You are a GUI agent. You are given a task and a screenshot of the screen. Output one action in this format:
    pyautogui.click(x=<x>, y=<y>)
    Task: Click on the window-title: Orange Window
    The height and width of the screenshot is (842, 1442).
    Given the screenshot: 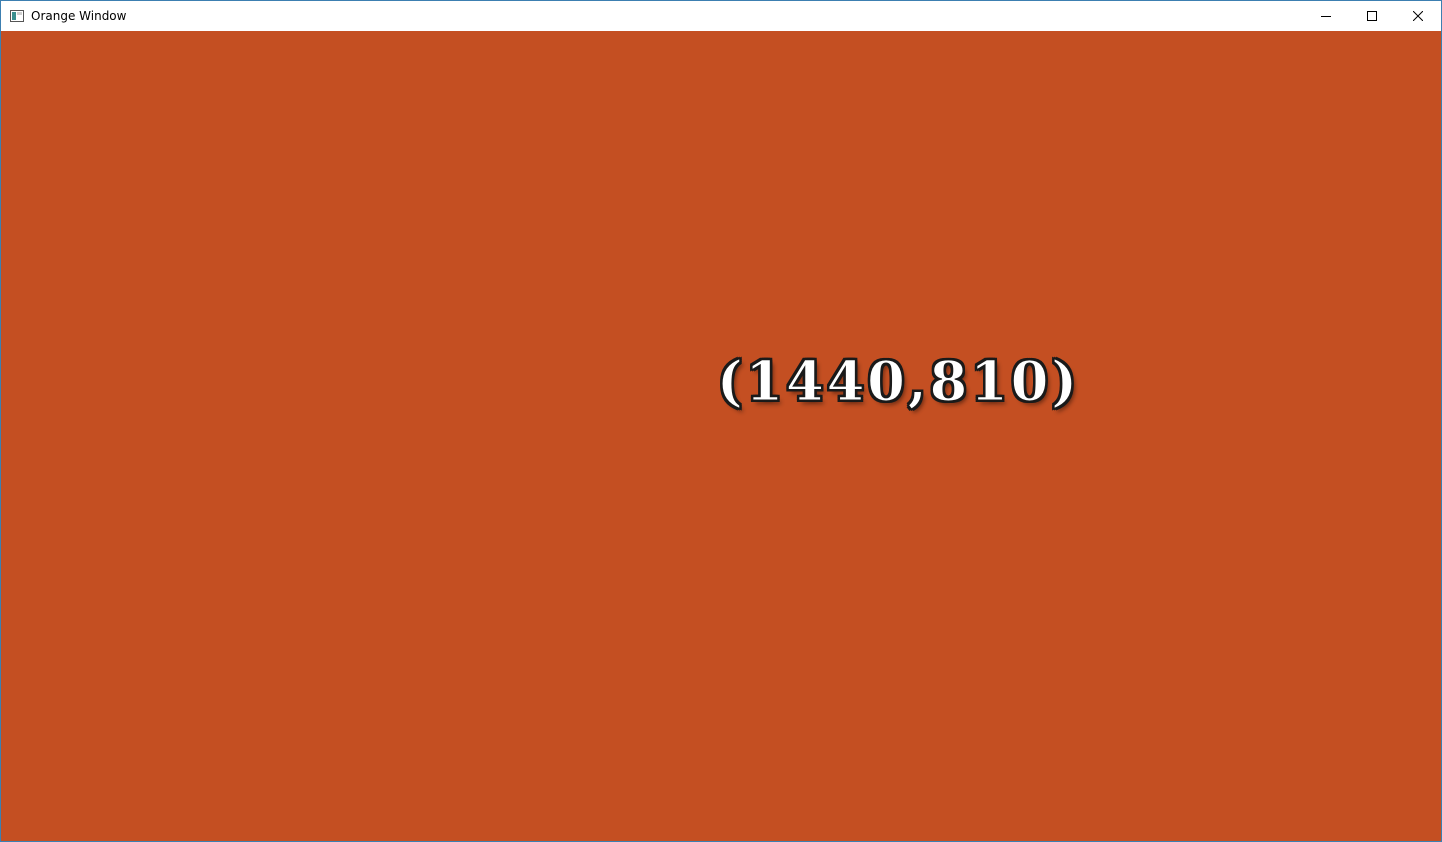 What is the action you would take?
    pyautogui.click(x=79, y=16)
    